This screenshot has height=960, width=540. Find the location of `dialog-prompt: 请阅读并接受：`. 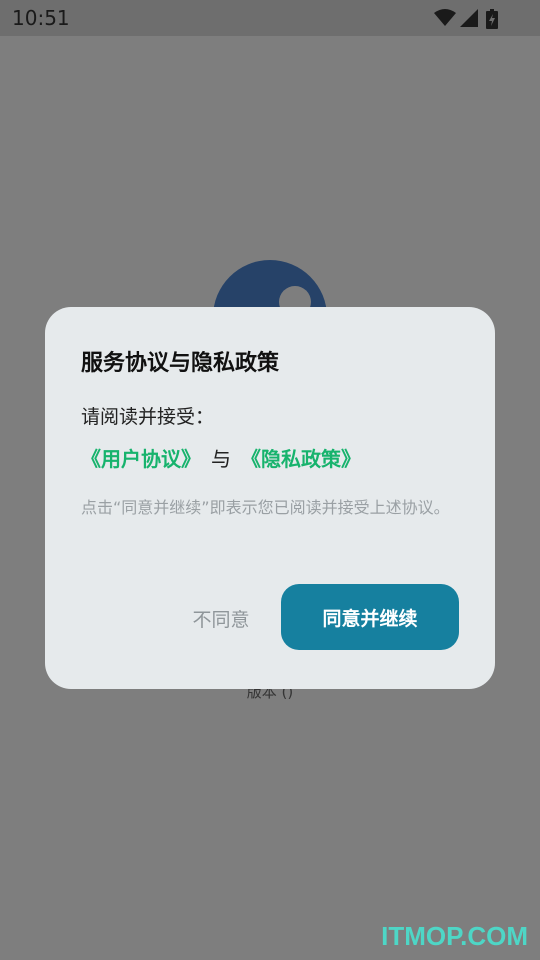

dialog-prompt: 请阅读并接受： is located at coordinates (148, 417).